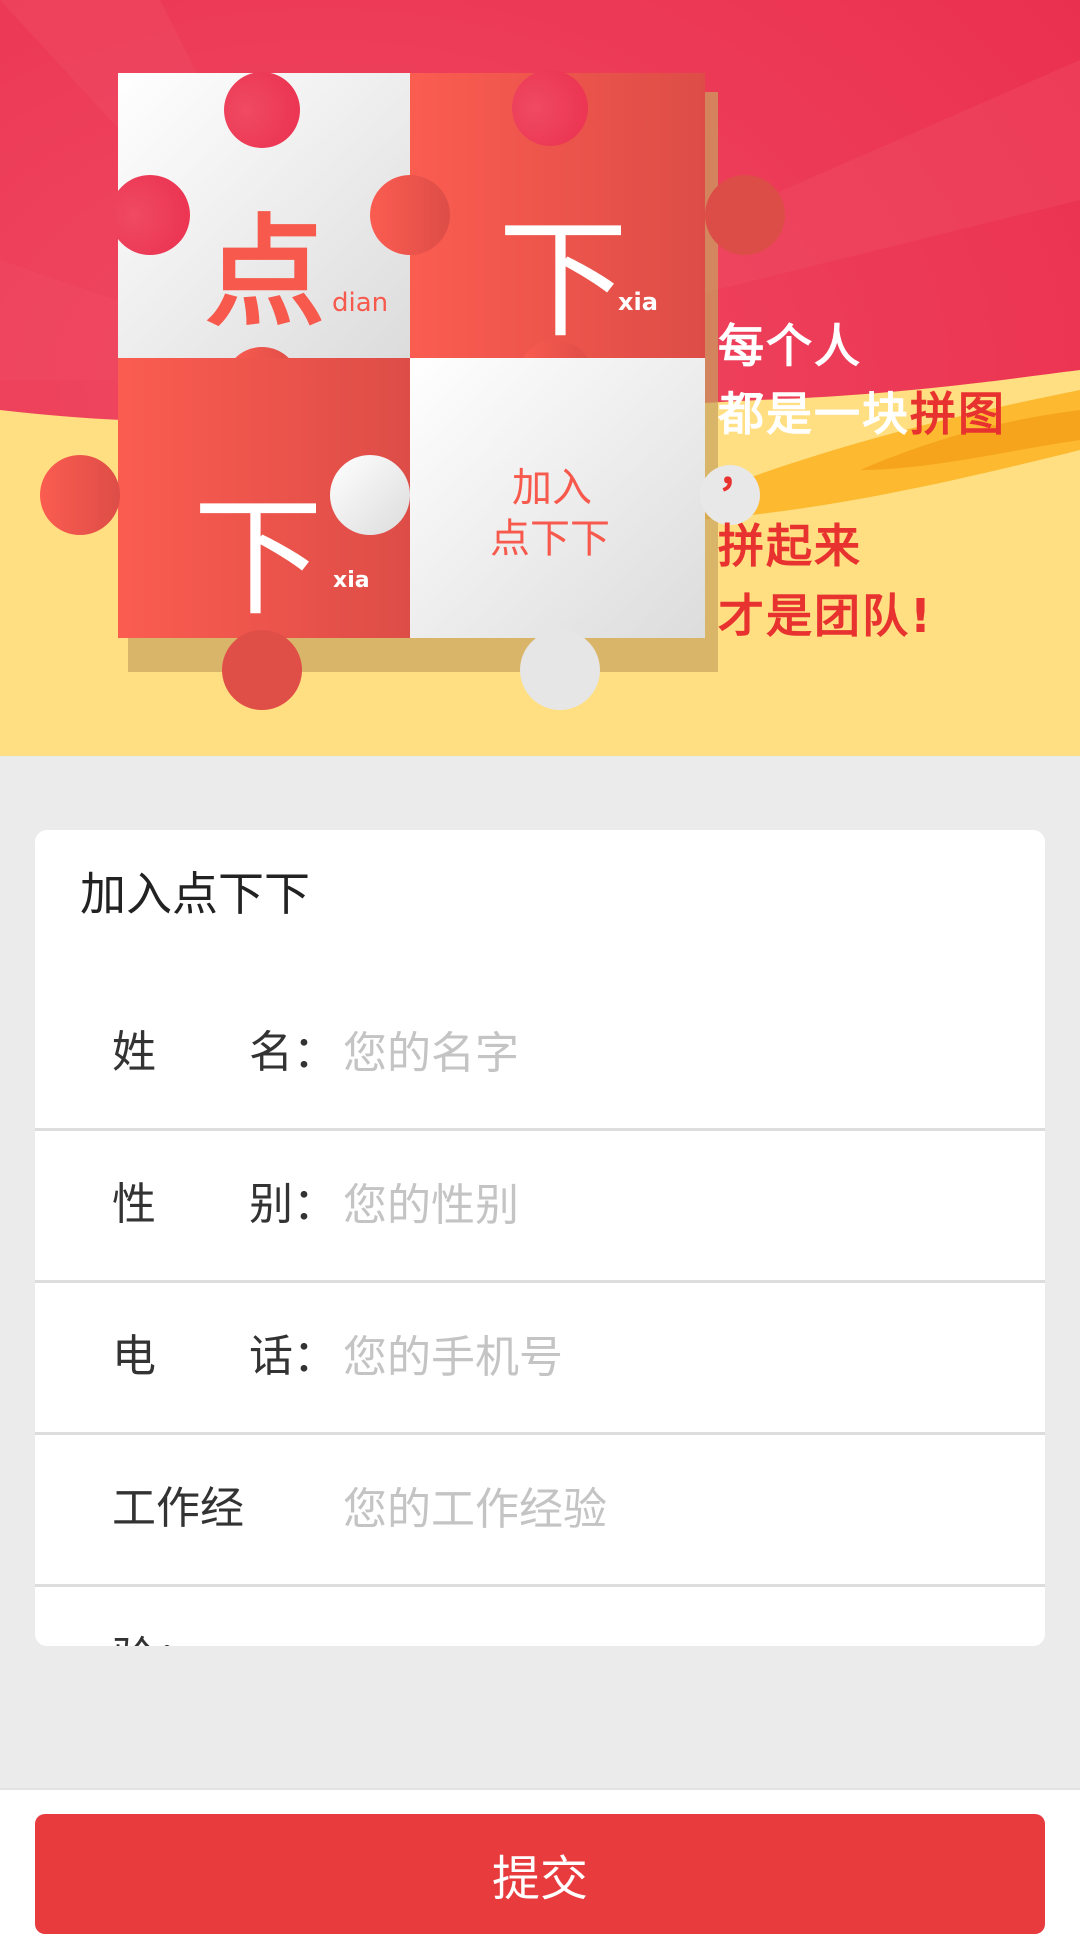 This screenshot has width=1080, height=1958. What do you see at coordinates (790, 346) in the screenshot?
I see `slogan-line1: 每个人` at bounding box center [790, 346].